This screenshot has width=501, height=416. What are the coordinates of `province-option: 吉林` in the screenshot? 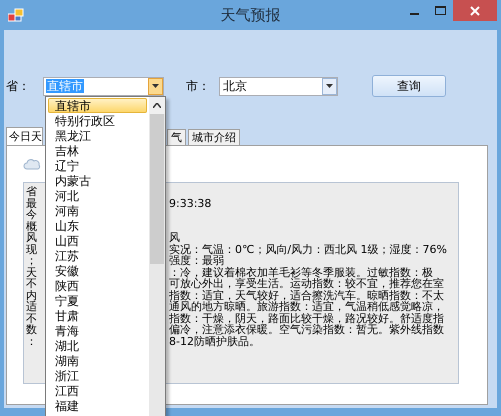 It's located at (97, 150).